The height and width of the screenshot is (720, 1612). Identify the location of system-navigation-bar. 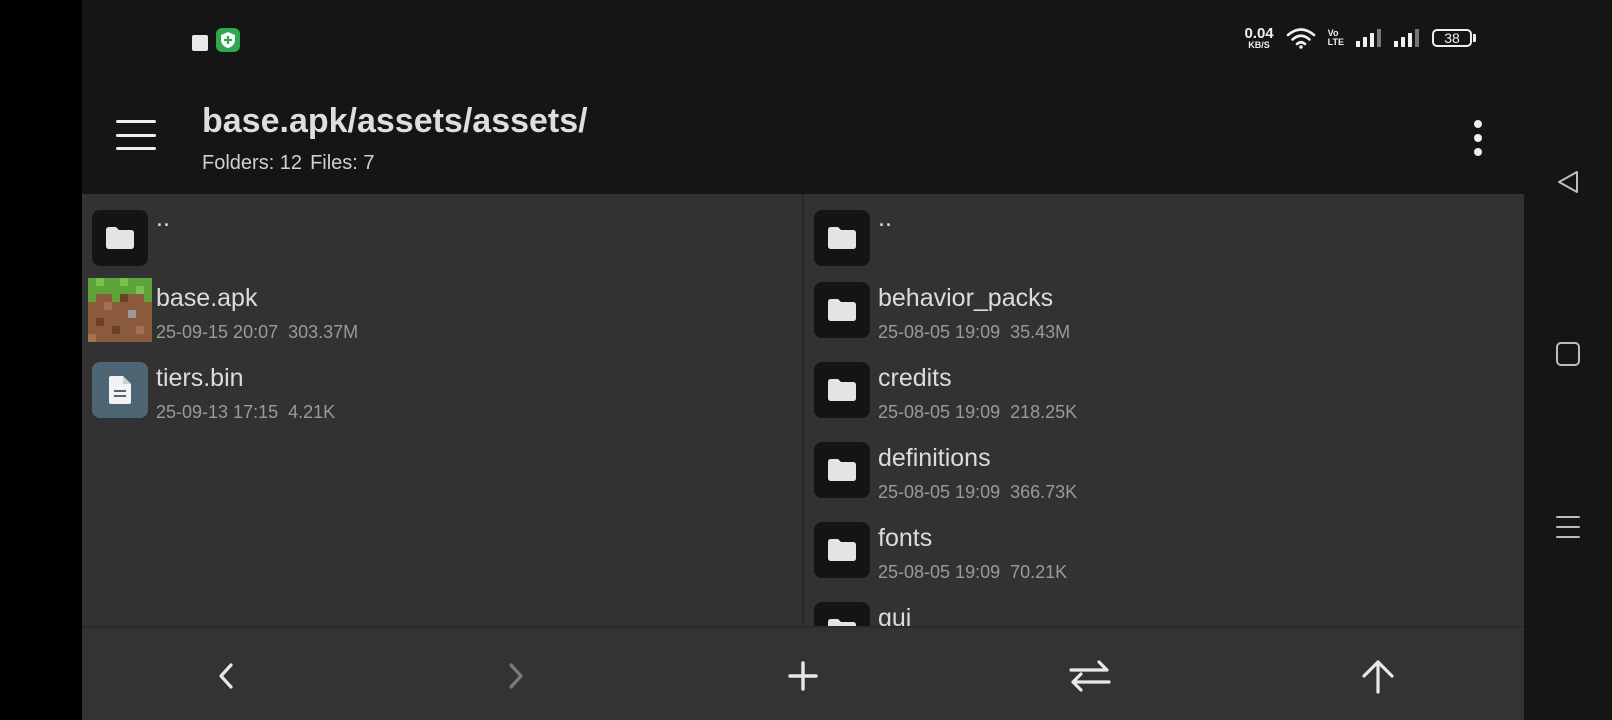
(1568, 360).